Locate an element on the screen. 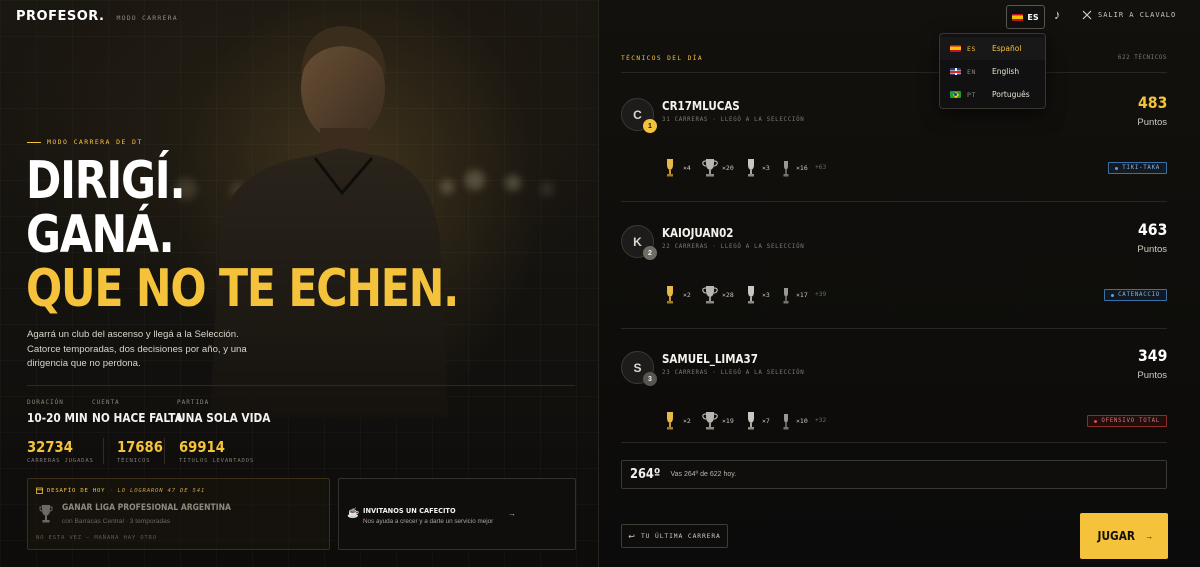 Image resolution: width=1200 pixels, height=567 pixels. trophy-count: ×4 is located at coordinates (687, 168).